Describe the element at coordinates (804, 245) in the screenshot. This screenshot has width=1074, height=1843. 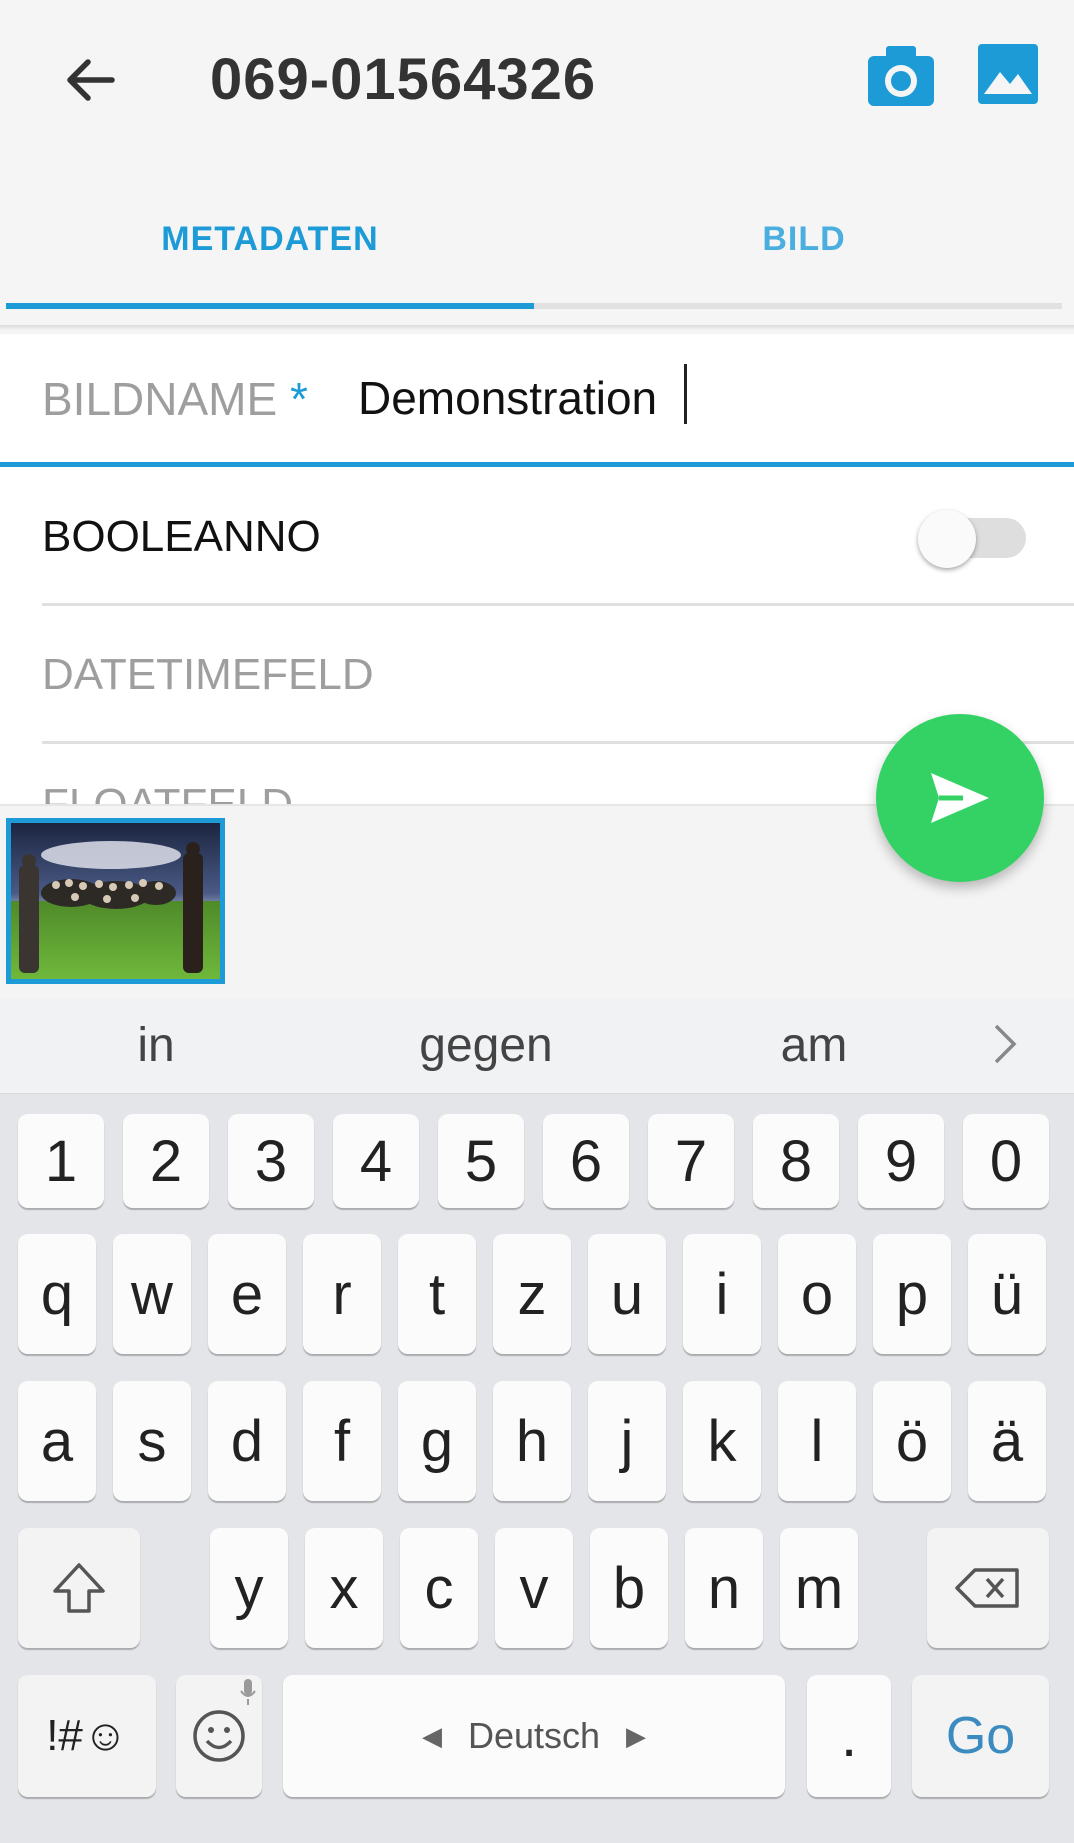
I see `tab-bild: BILD` at that location.